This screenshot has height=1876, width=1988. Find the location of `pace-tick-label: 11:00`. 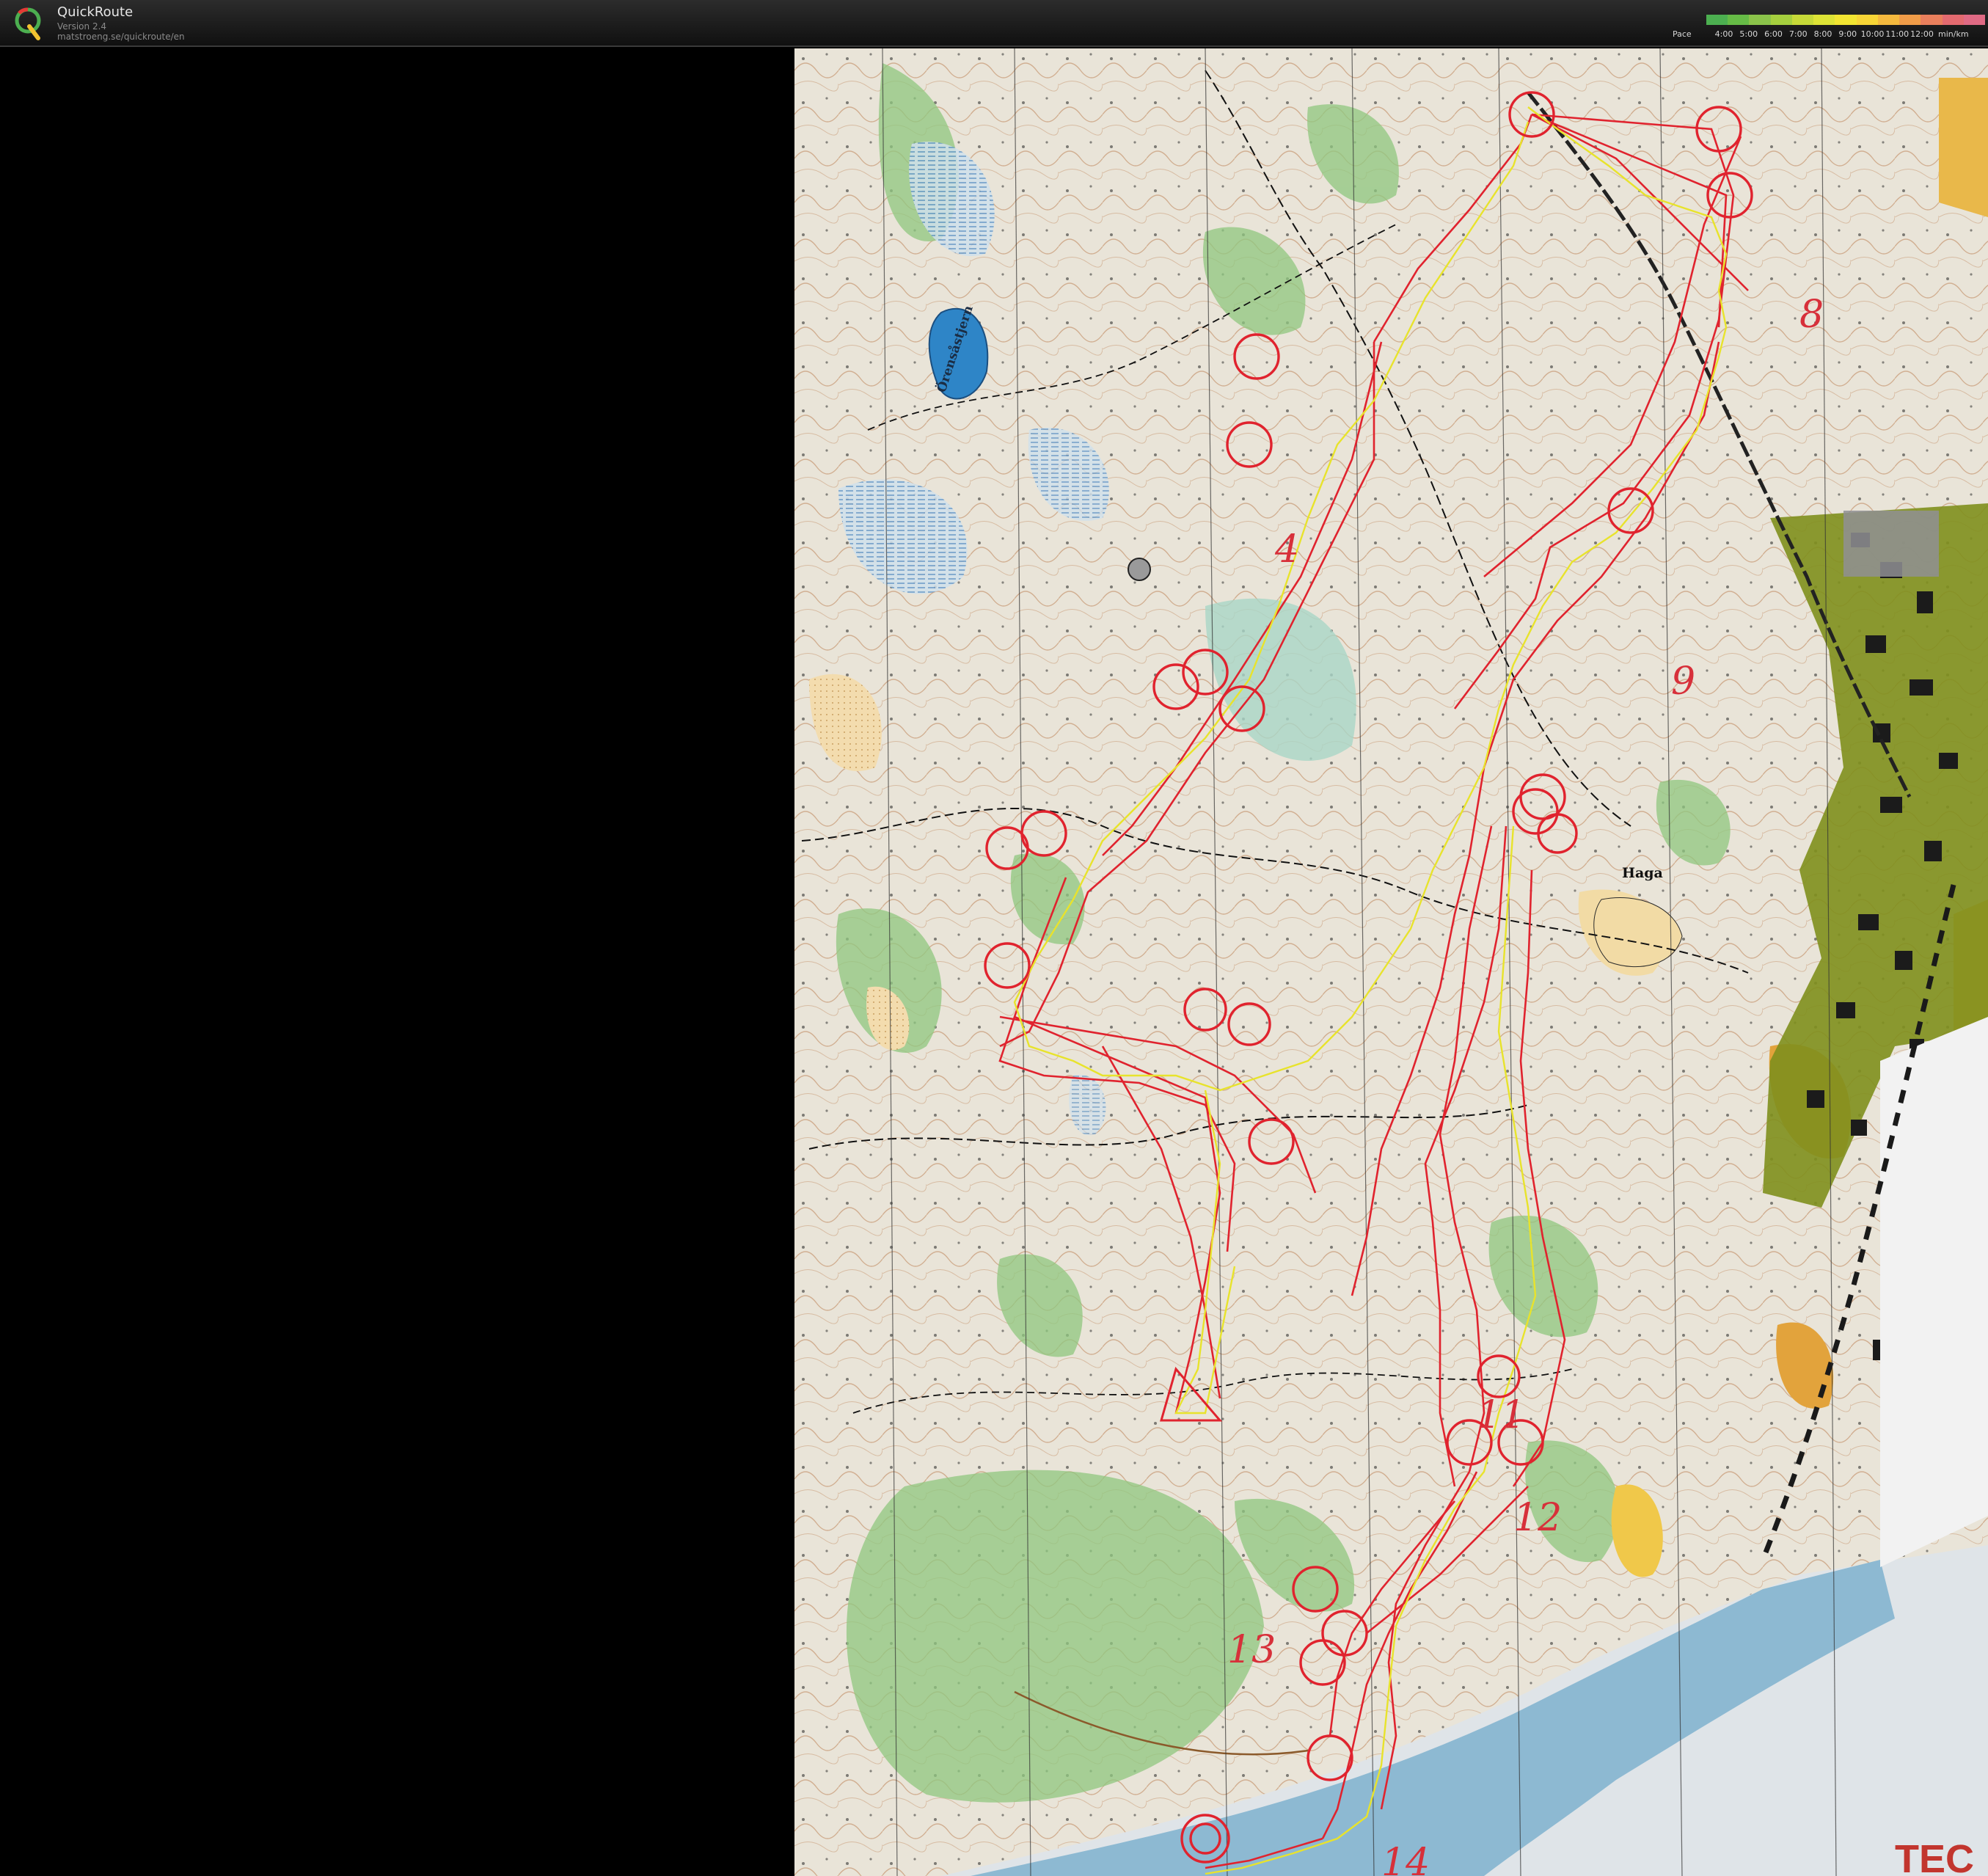

pace-tick-label: 11:00 is located at coordinates (1897, 34).